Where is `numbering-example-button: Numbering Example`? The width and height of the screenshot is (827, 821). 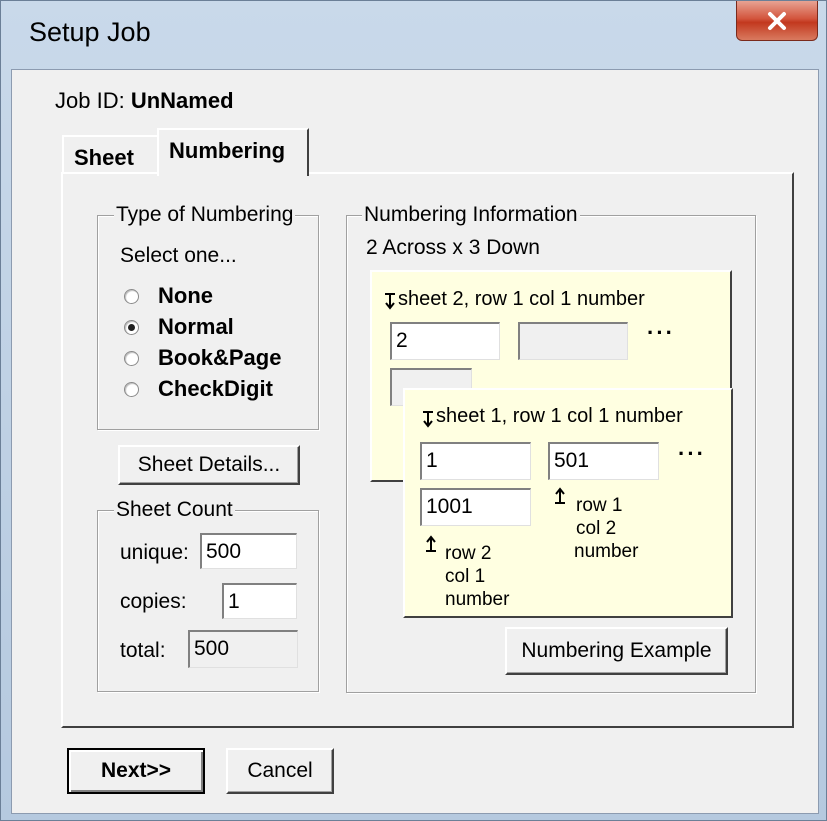 numbering-example-button: Numbering Example is located at coordinates (616, 651).